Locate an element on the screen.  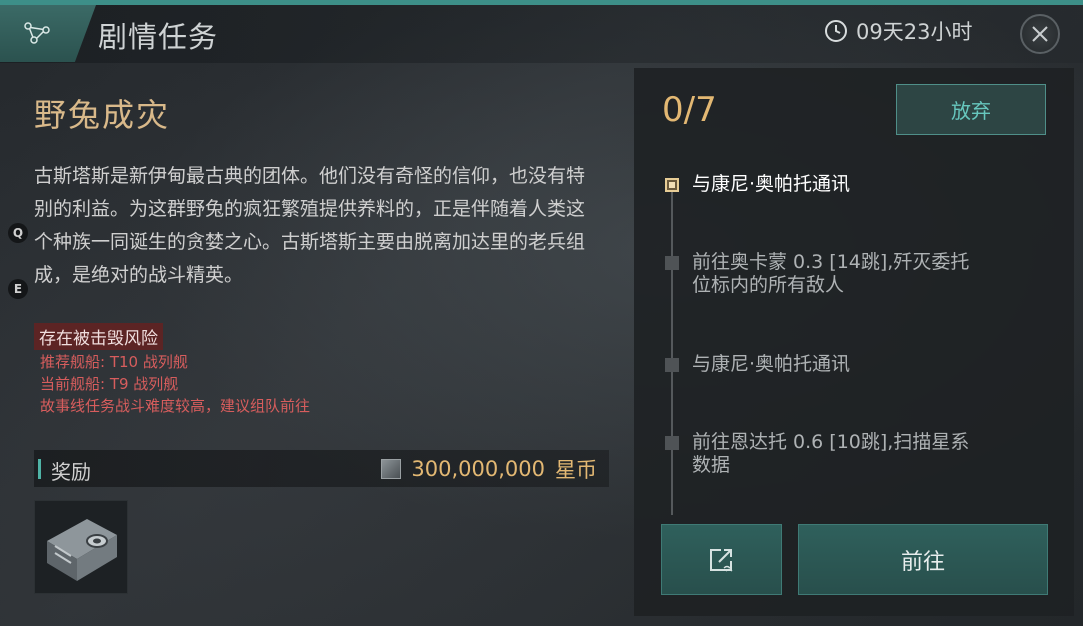
share-button is located at coordinates (721, 559).